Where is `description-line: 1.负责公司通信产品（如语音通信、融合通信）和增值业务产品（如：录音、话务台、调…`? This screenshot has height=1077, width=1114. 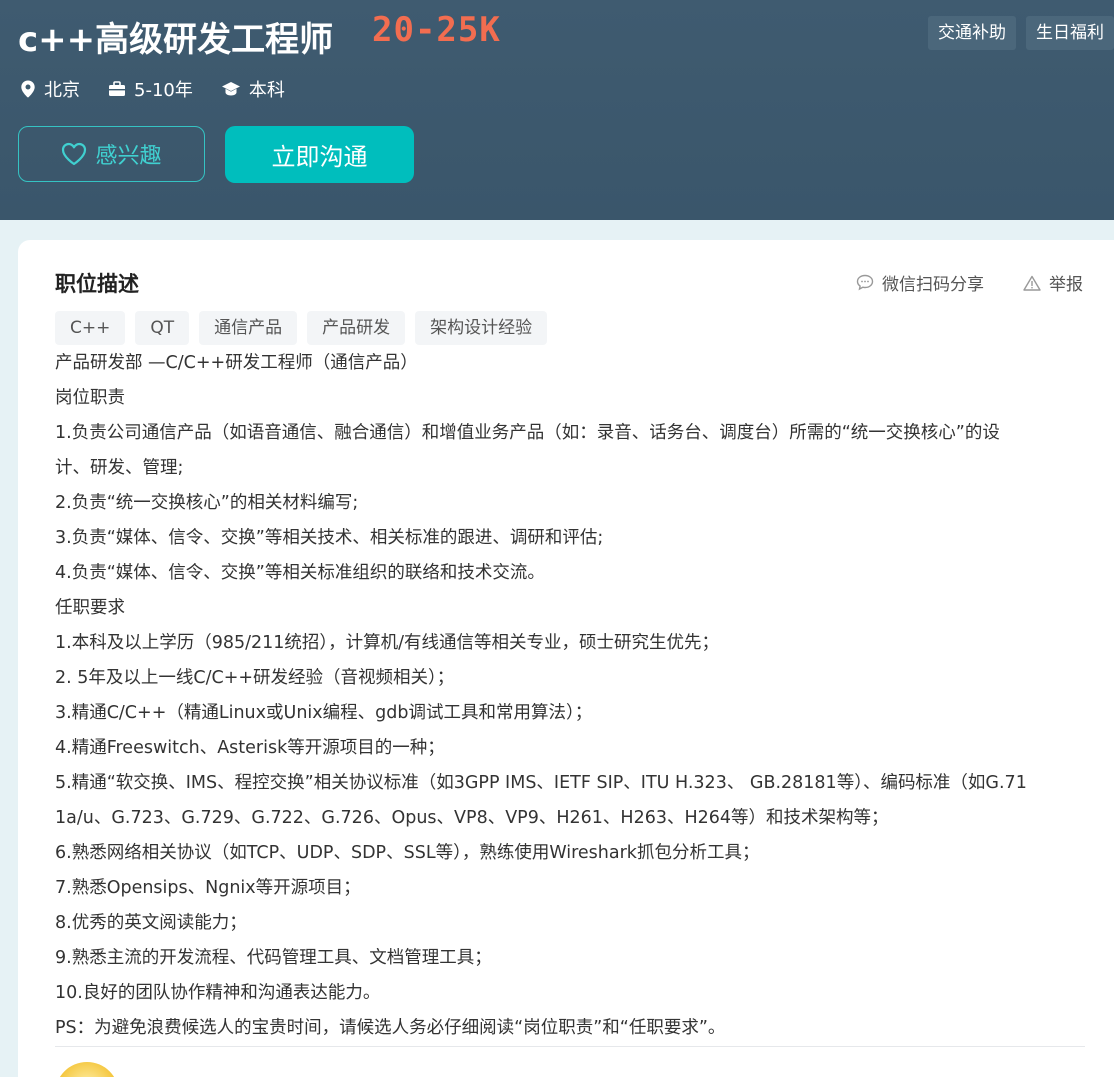
description-line: 1.负责公司通信产品（如语音通信、融合通信）和增值业务产品（如：录音、话务台、调… is located at coordinates (527, 433).